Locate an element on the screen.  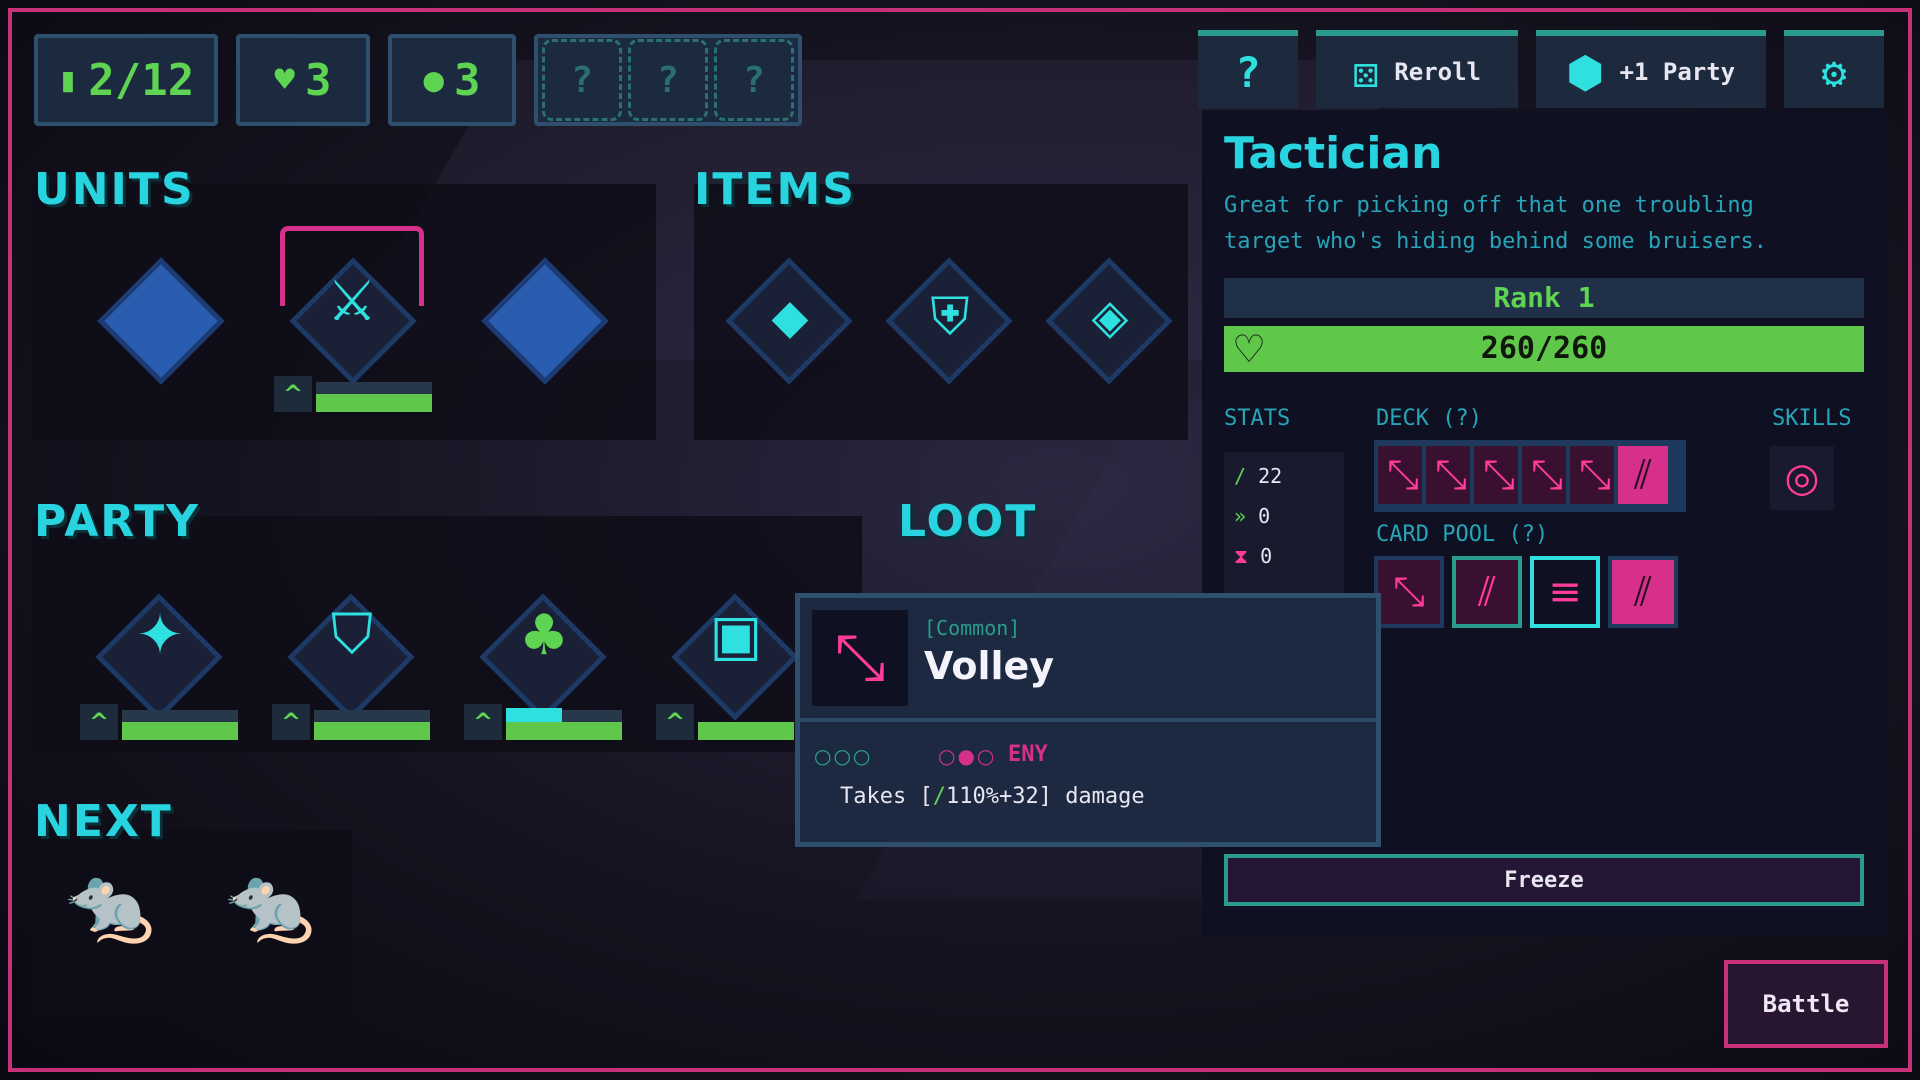
runner-icon: » is located at coordinates (1240, 516).